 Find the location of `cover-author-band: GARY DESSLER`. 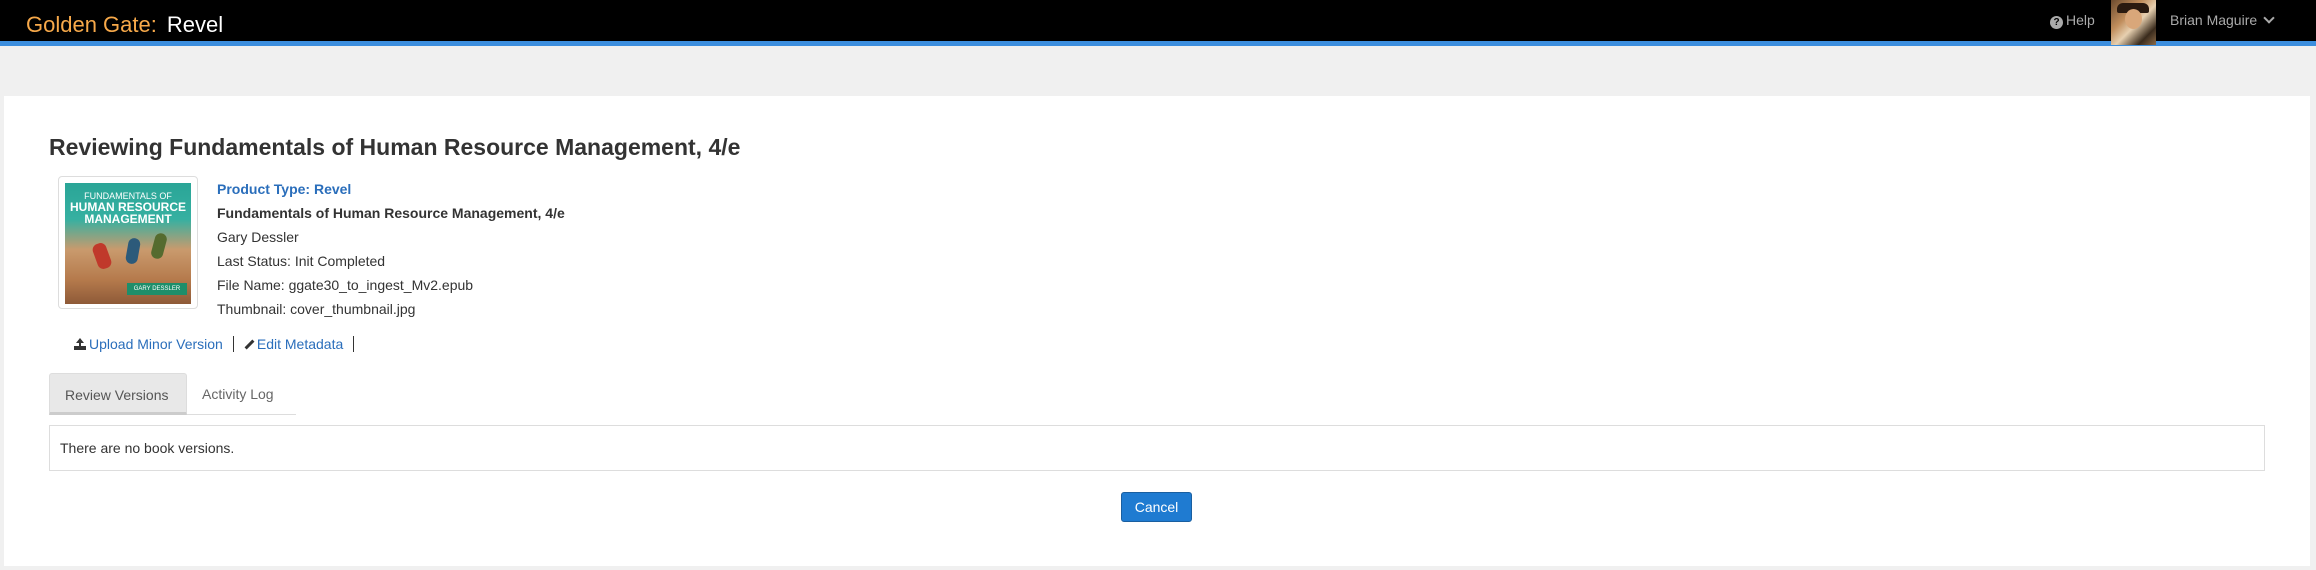

cover-author-band: GARY DESSLER is located at coordinates (157, 289).